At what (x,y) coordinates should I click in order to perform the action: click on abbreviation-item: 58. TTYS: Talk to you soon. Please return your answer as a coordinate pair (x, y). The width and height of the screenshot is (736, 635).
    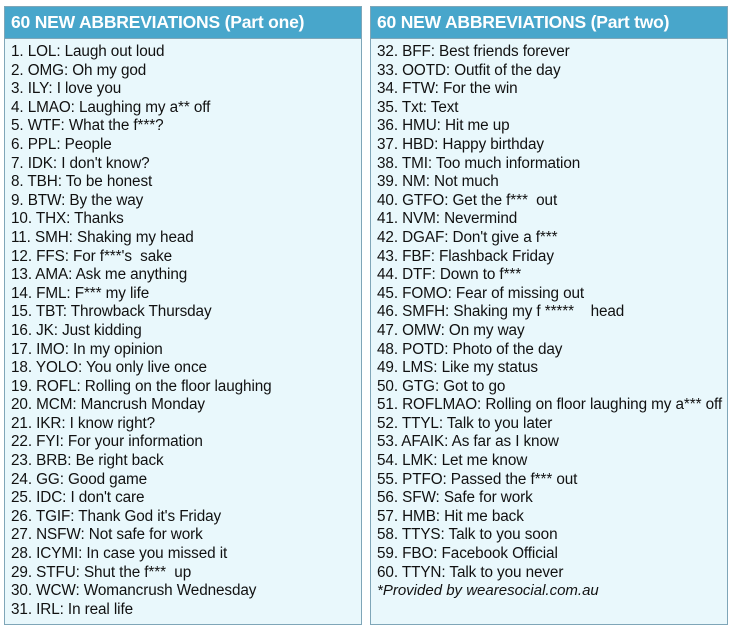
    Looking at the image, I should click on (467, 535).